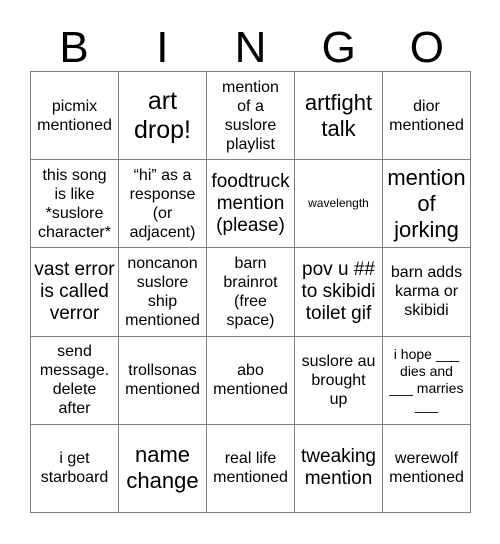  I want to click on bingo-cell-text: “hi” as a response (or adjacent), so click(162, 203).